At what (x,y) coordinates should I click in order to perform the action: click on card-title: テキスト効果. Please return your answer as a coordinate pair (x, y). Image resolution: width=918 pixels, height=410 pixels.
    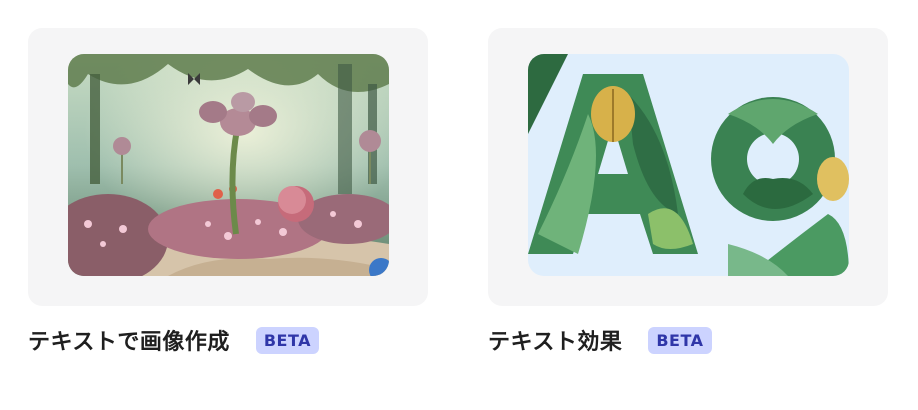
    Looking at the image, I should click on (555, 340).